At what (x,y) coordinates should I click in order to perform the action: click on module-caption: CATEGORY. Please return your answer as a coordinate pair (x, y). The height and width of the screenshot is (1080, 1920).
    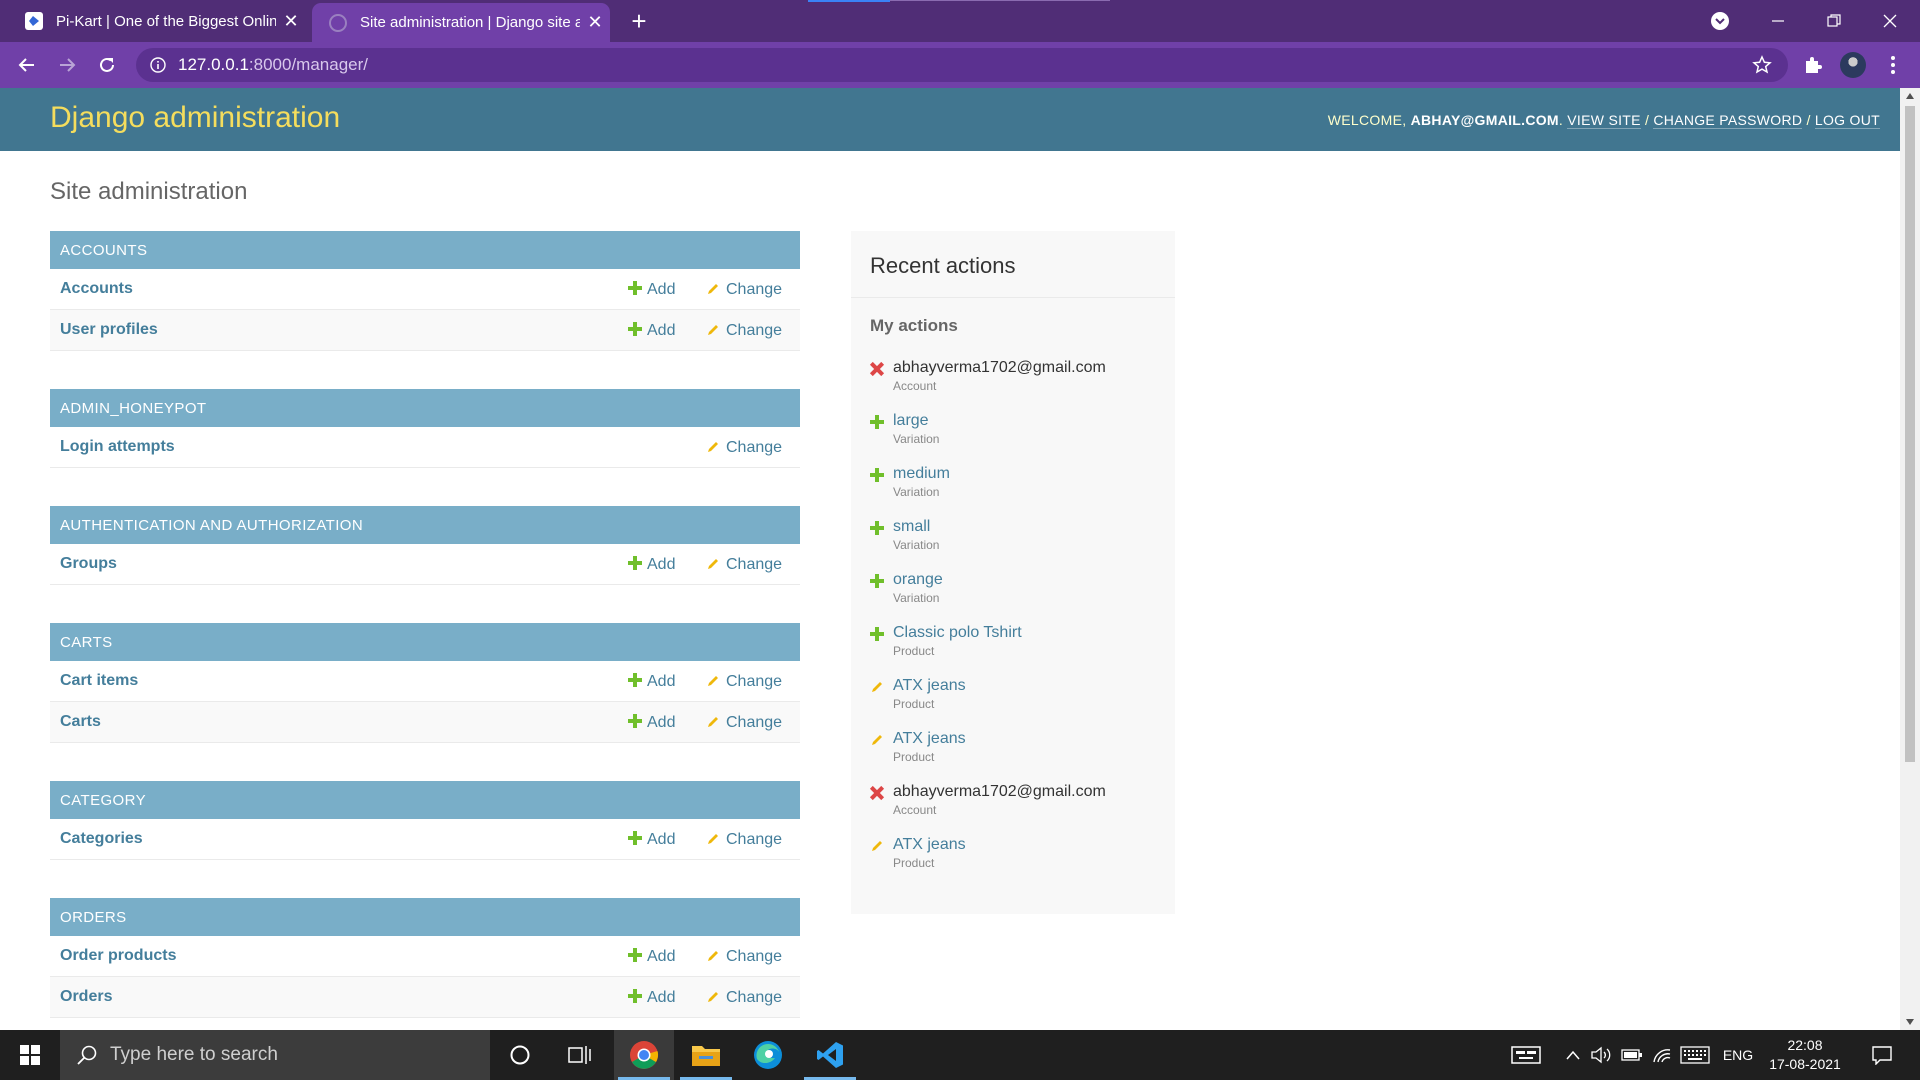
    Looking at the image, I should click on (425, 800).